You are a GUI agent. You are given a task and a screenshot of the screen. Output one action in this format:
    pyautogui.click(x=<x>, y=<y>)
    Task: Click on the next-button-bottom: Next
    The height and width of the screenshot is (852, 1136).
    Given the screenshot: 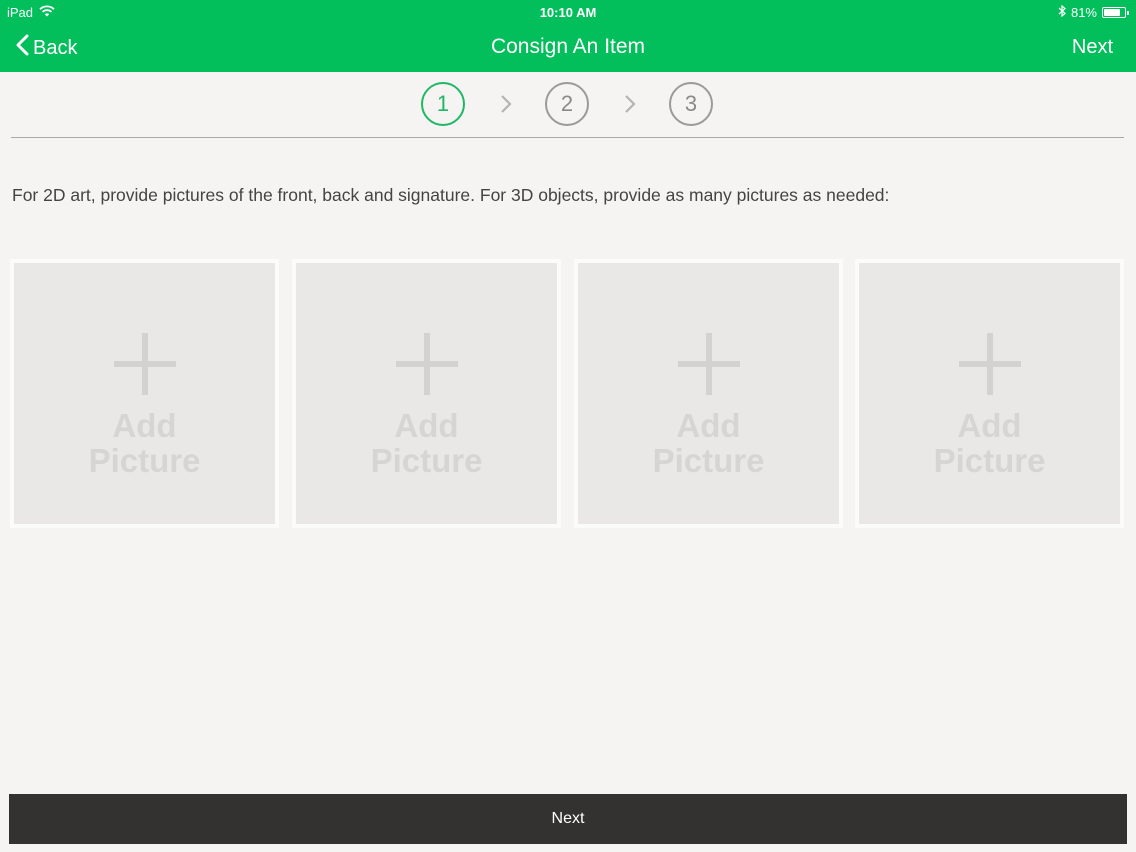 What is the action you would take?
    pyautogui.click(x=568, y=819)
    